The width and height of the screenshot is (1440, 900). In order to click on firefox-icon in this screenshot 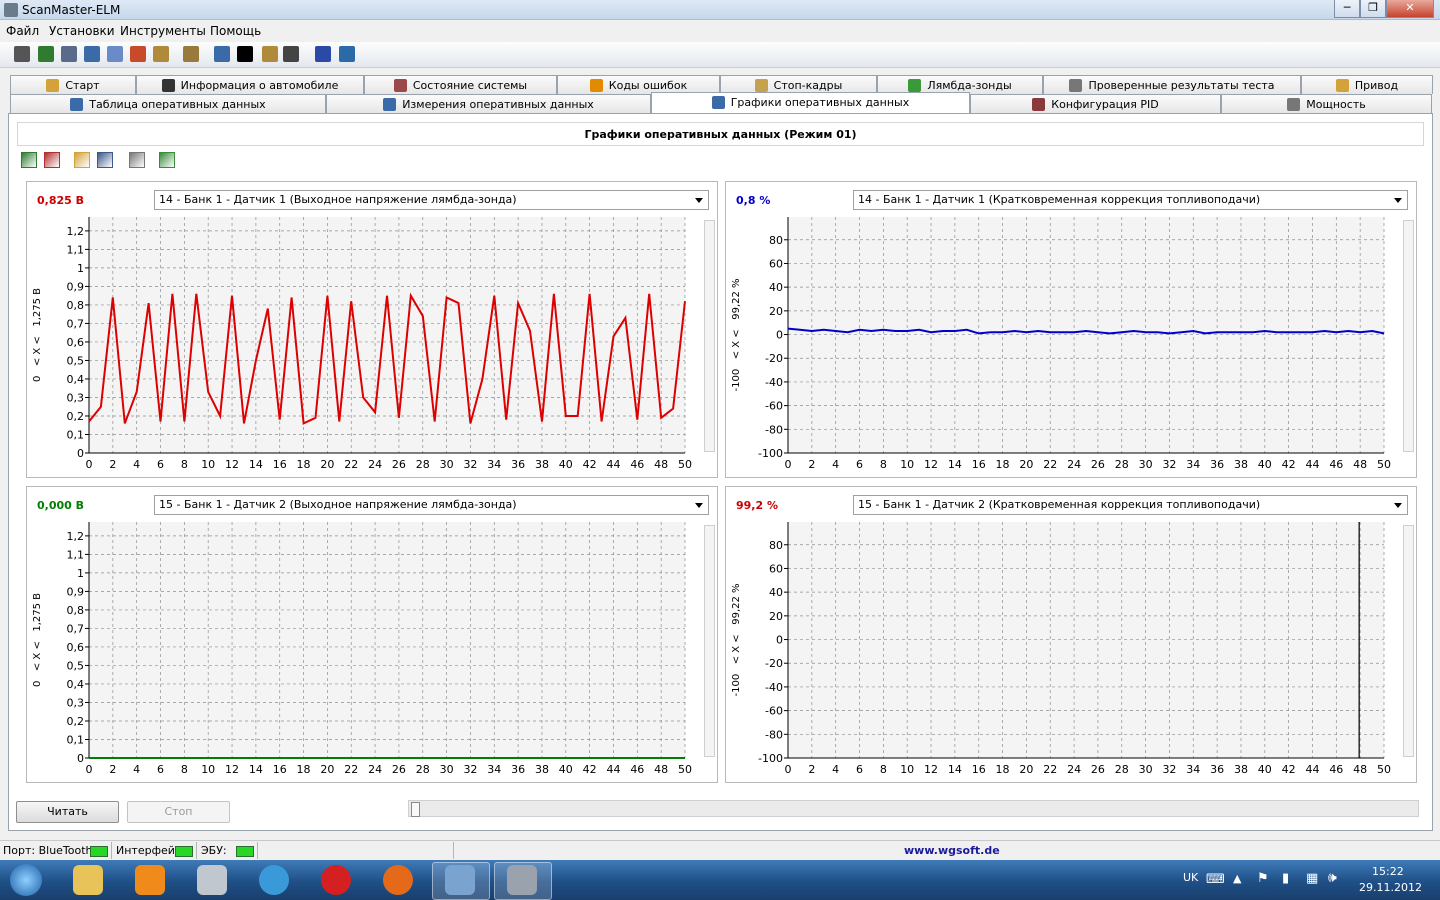, I will do `click(398, 880)`.